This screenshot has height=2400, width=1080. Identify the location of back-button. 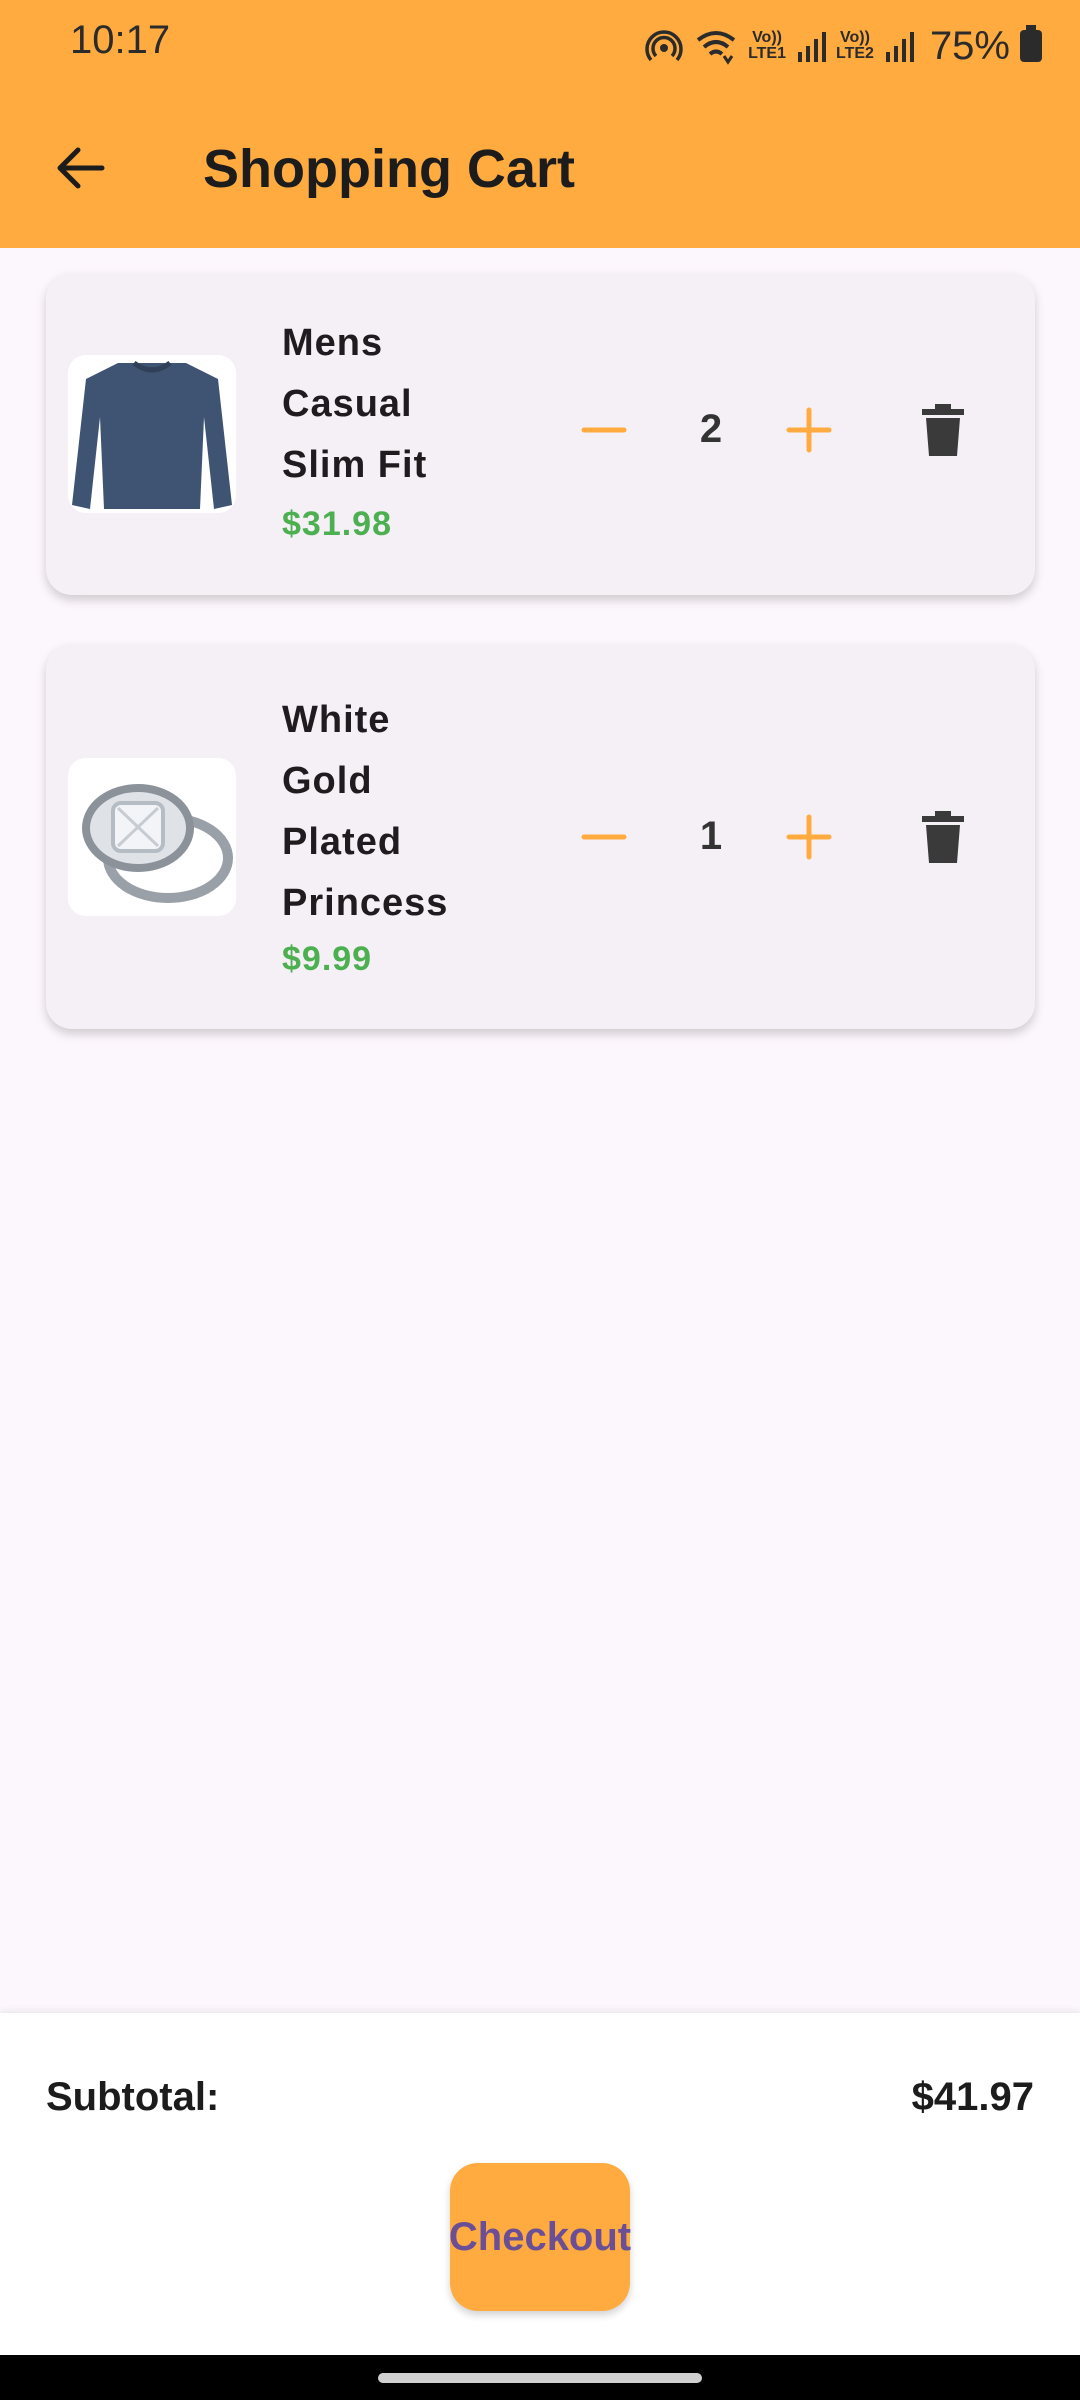
(80, 168).